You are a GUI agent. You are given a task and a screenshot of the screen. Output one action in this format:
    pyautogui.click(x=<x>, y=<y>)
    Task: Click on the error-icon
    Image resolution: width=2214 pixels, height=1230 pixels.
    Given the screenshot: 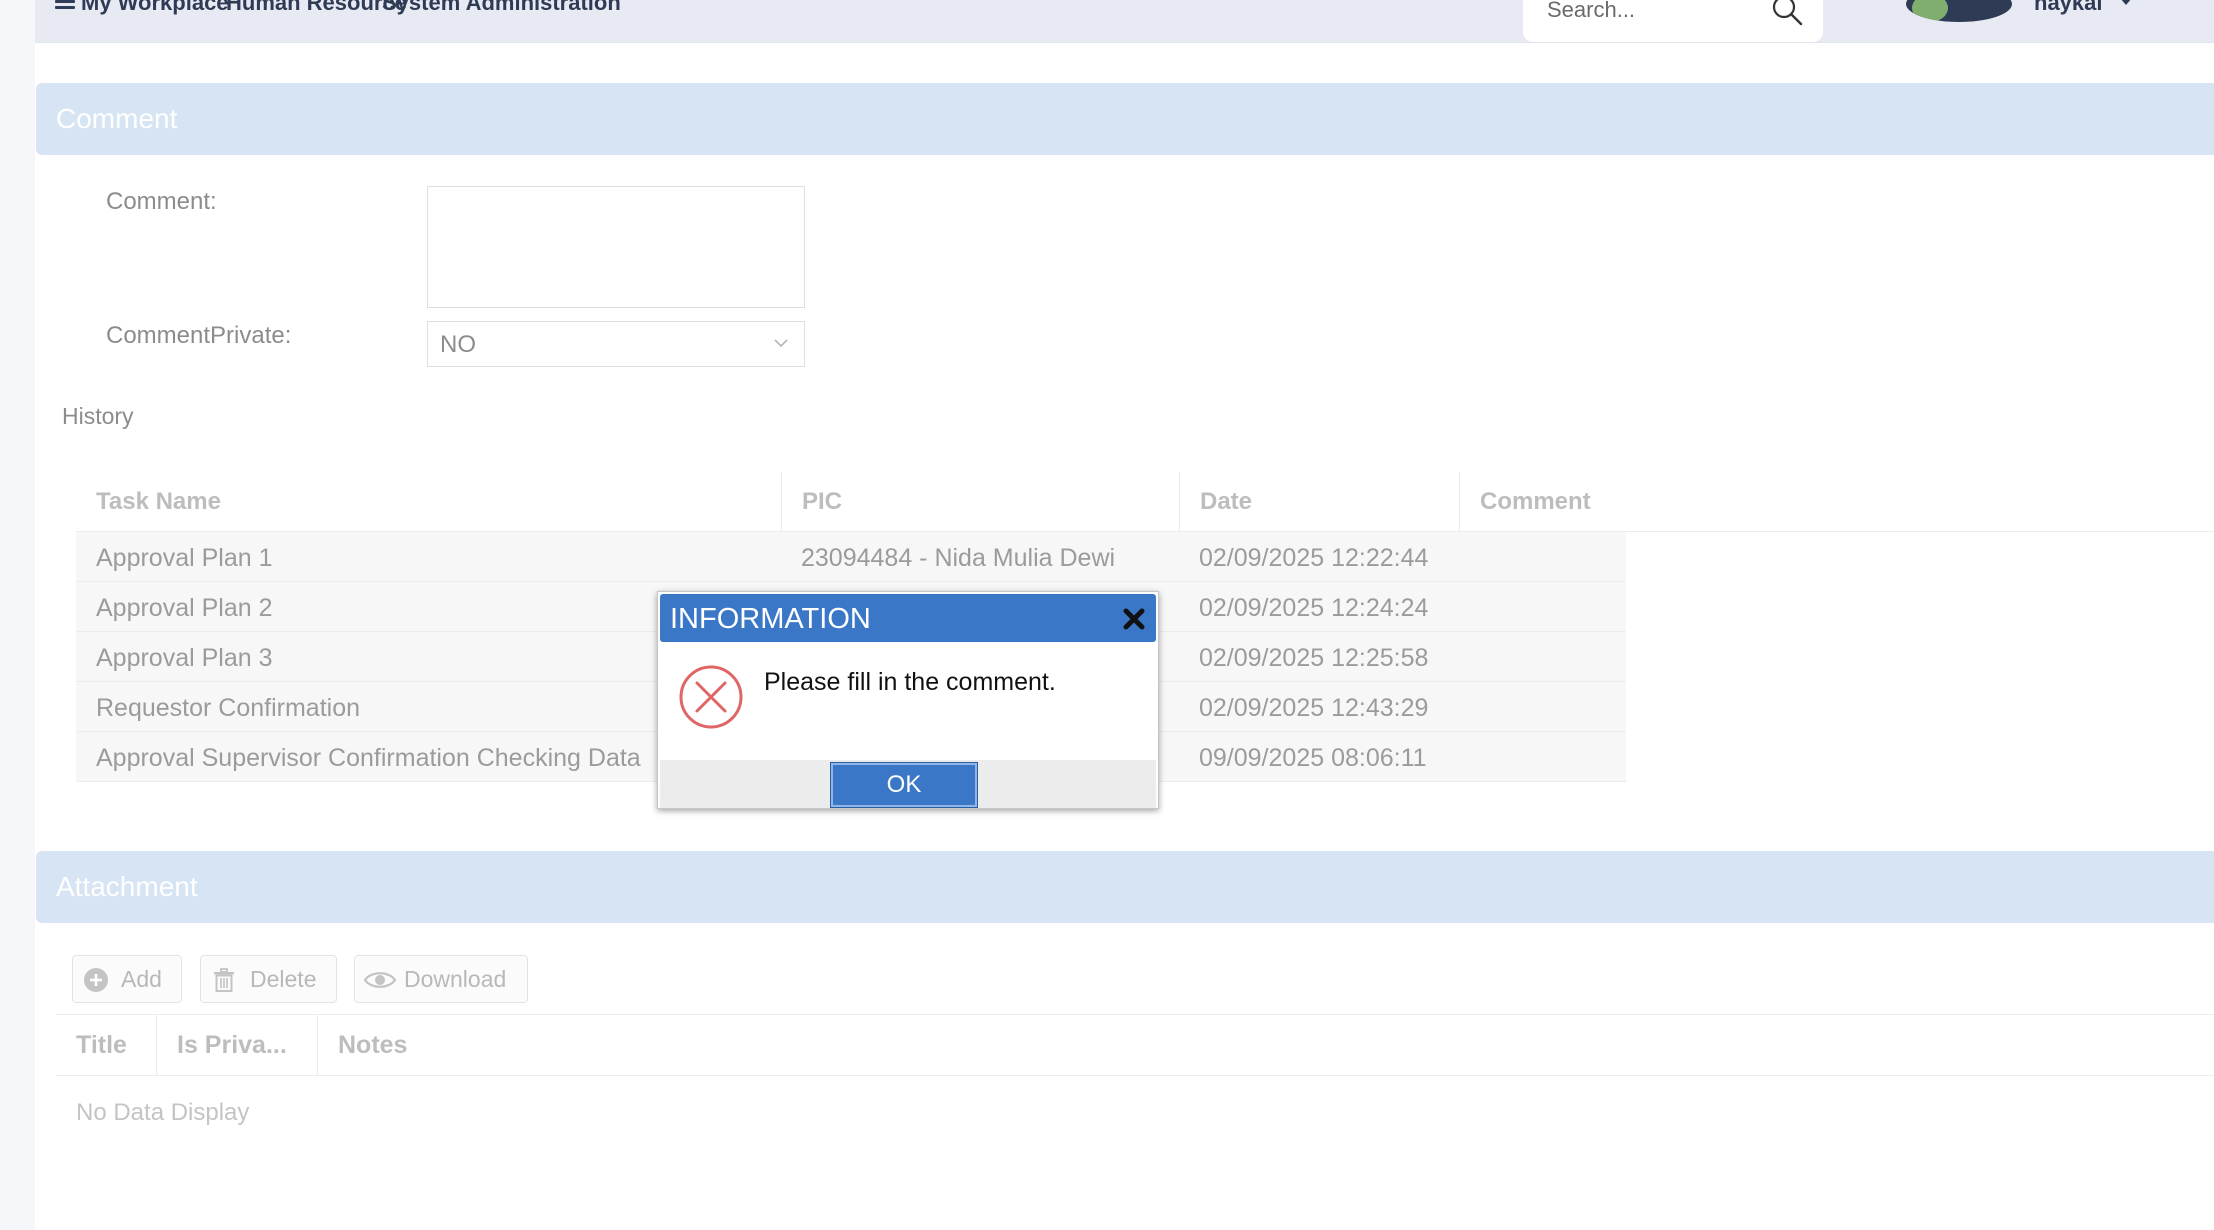 What is the action you would take?
    pyautogui.click(x=711, y=697)
    